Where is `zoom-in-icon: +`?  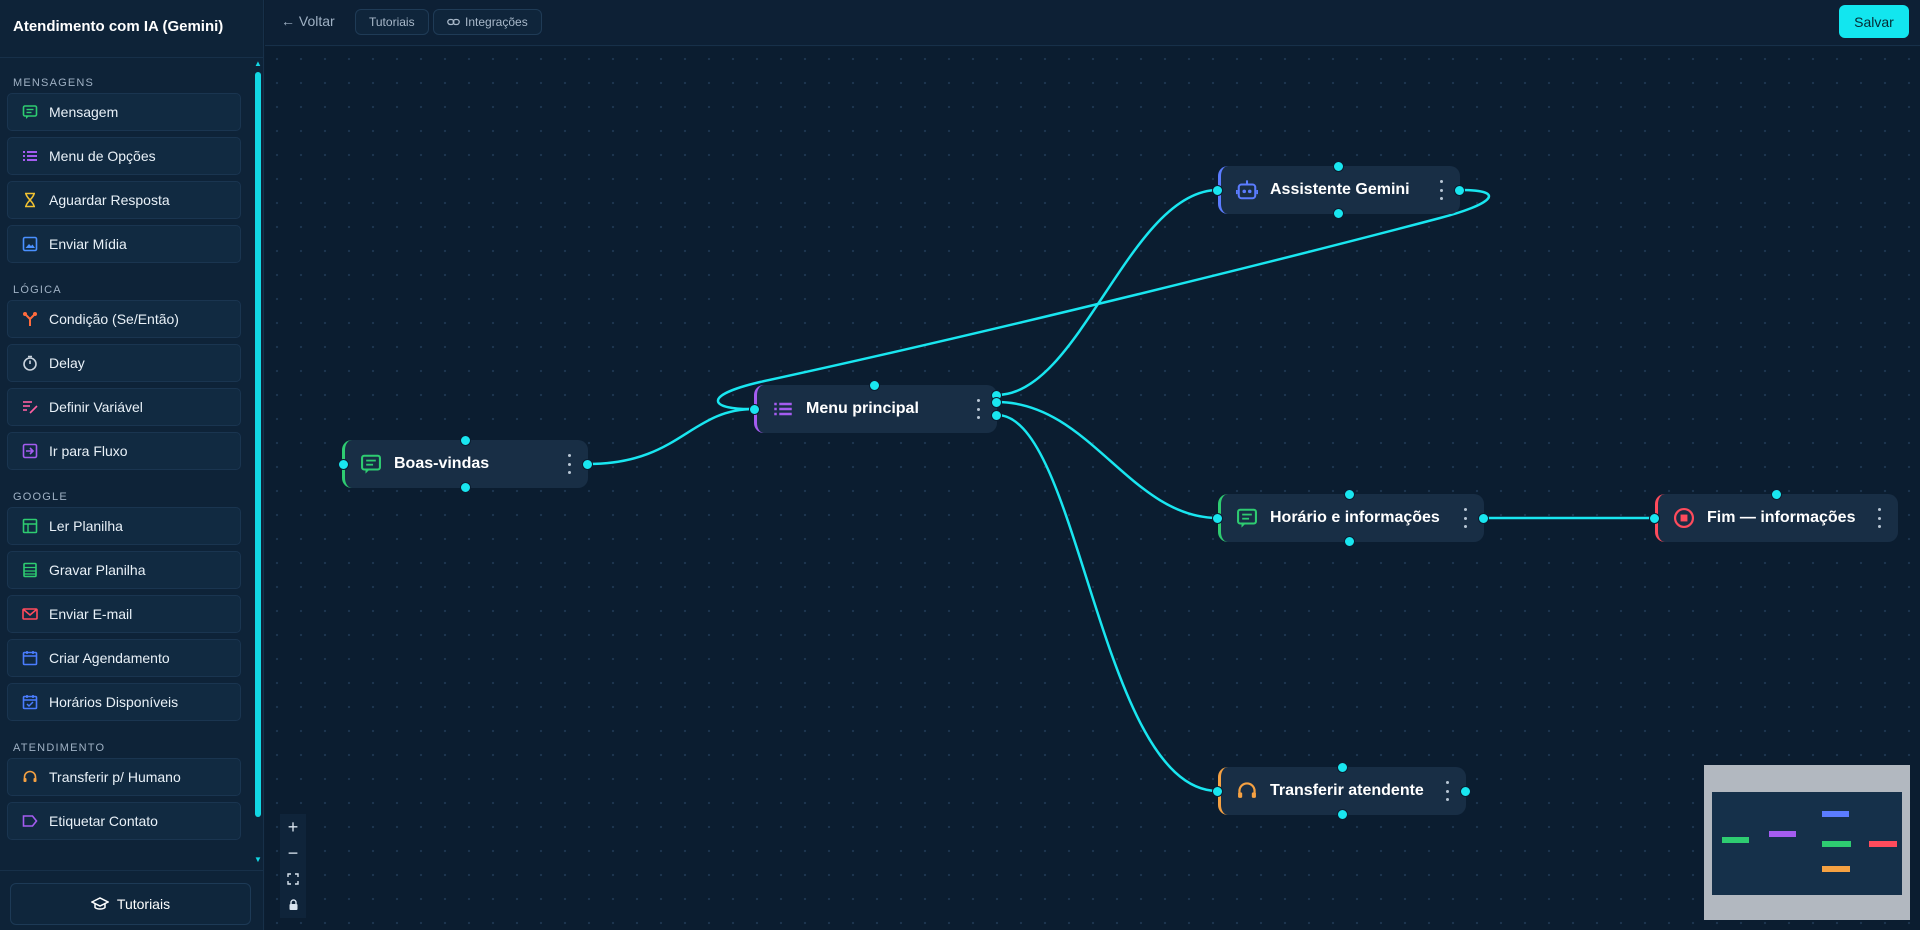 zoom-in-icon: + is located at coordinates (293, 827).